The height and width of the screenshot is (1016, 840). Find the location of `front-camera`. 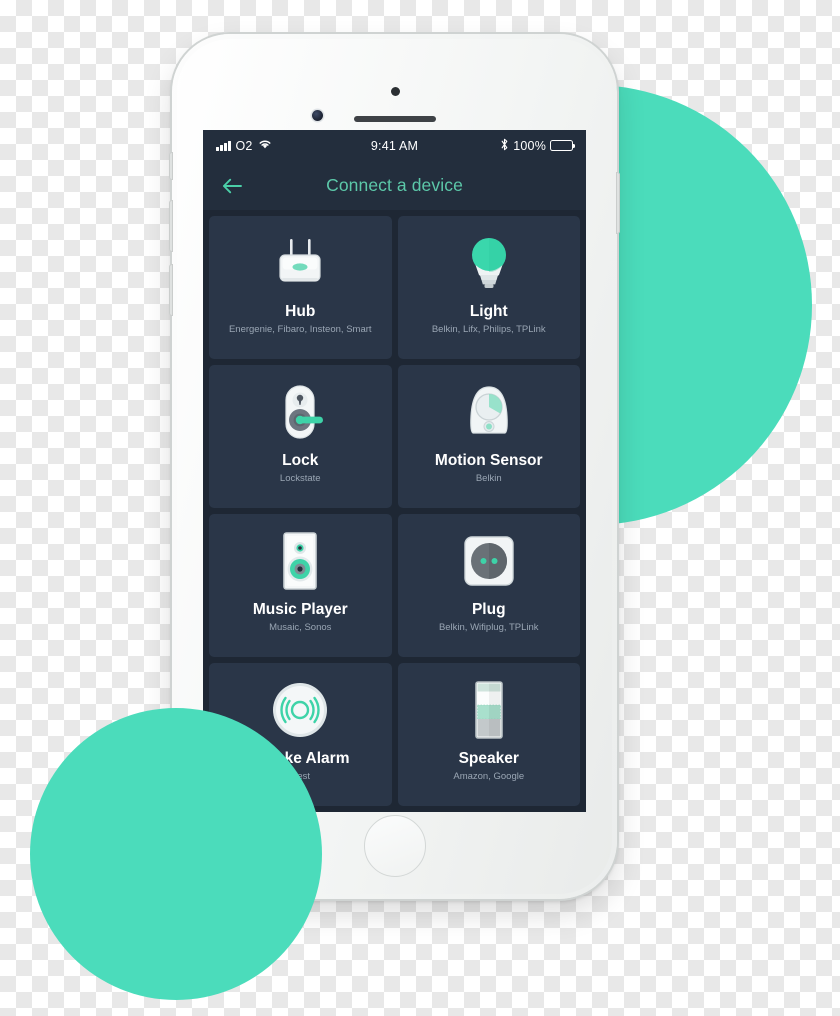

front-camera is located at coordinates (317, 115).